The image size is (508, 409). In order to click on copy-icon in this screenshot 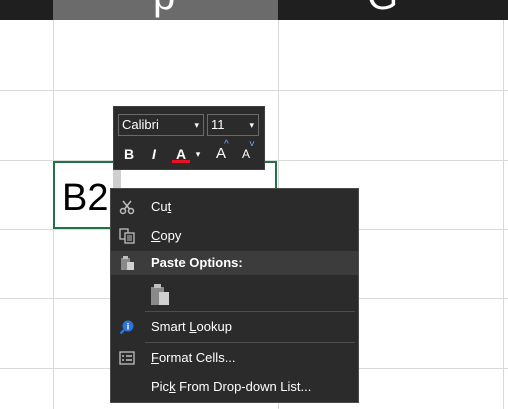, I will do `click(127, 236)`.